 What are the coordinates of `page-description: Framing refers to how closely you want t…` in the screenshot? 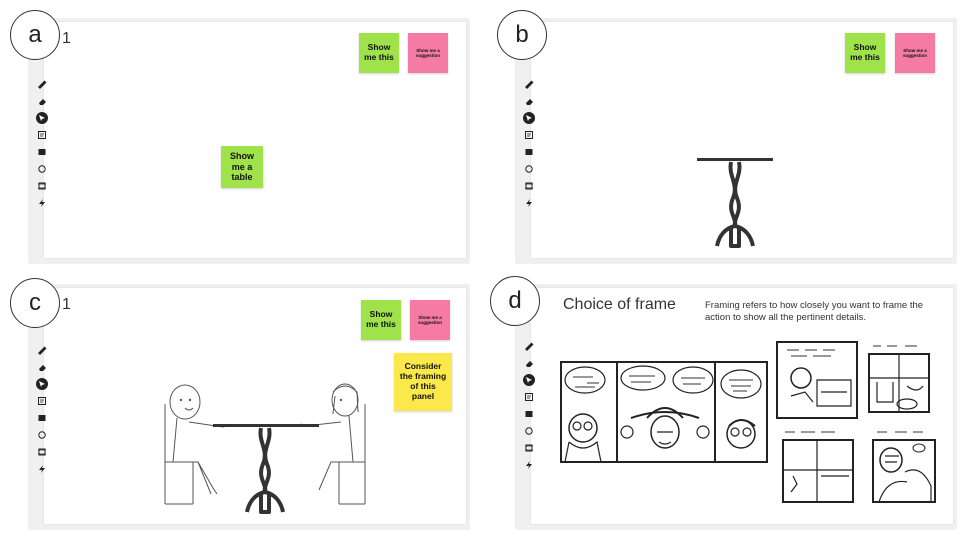 It's located at (814, 312).